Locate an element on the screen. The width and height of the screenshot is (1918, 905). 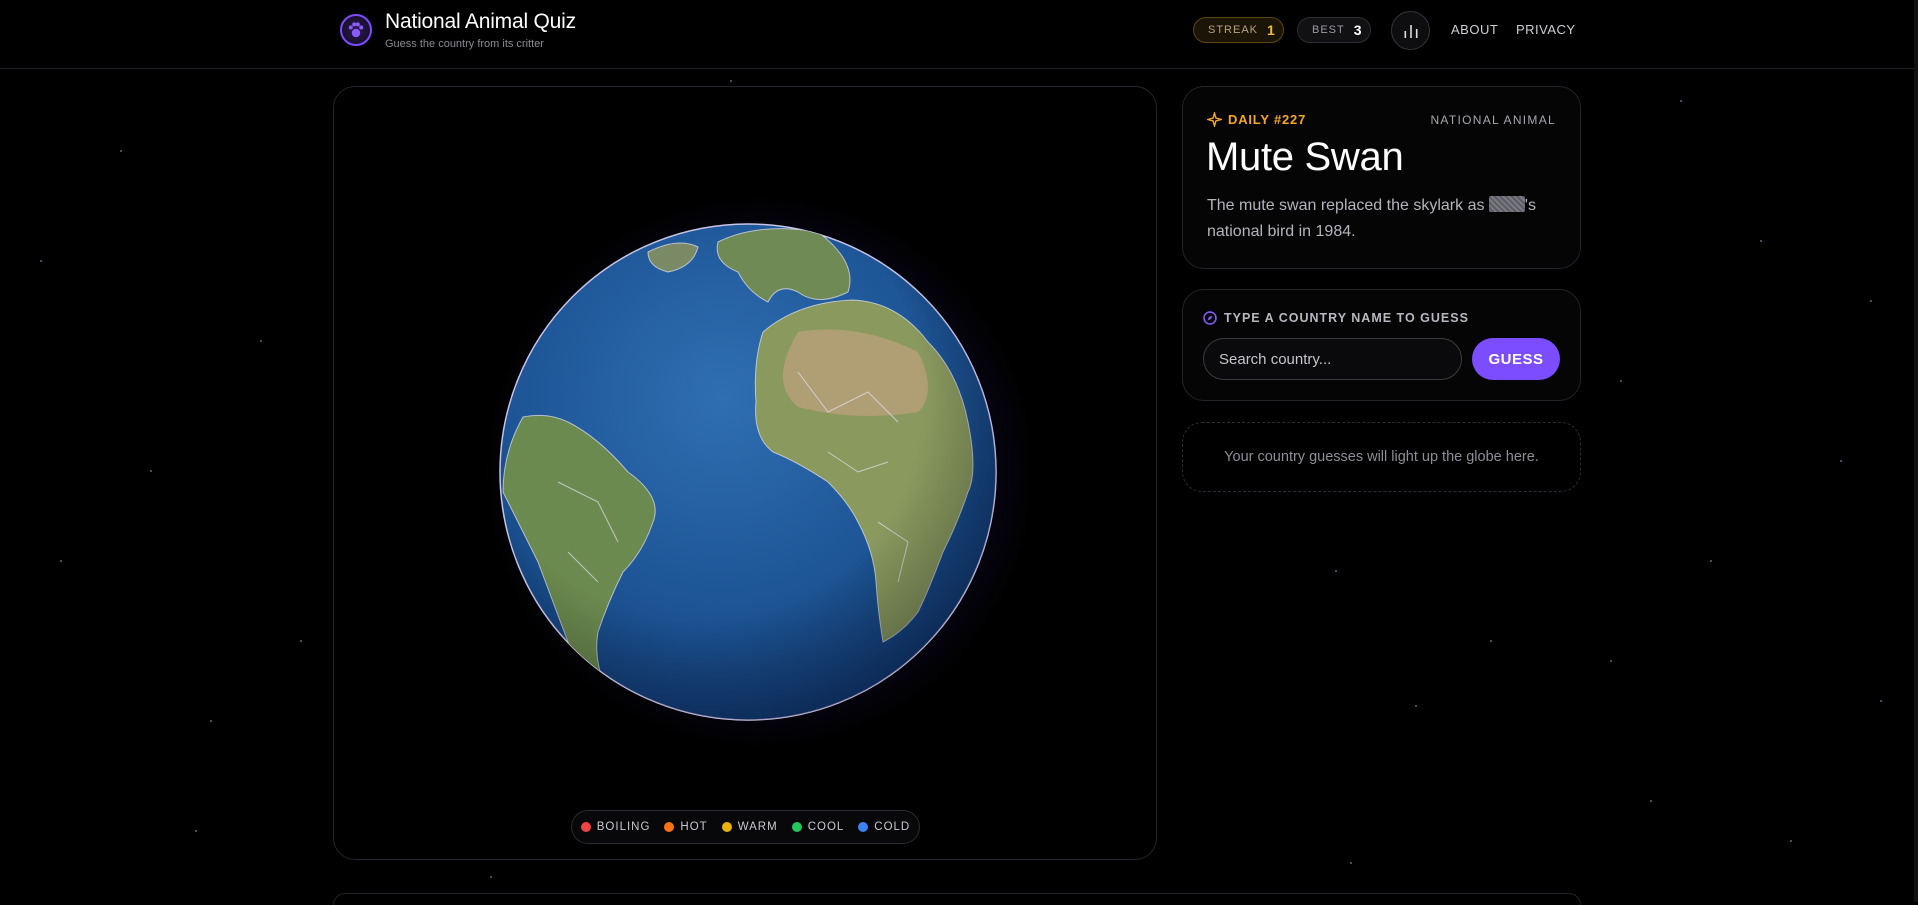
temperature-legend: BOILING HOT WARM COOL COLD is located at coordinates (745, 827).